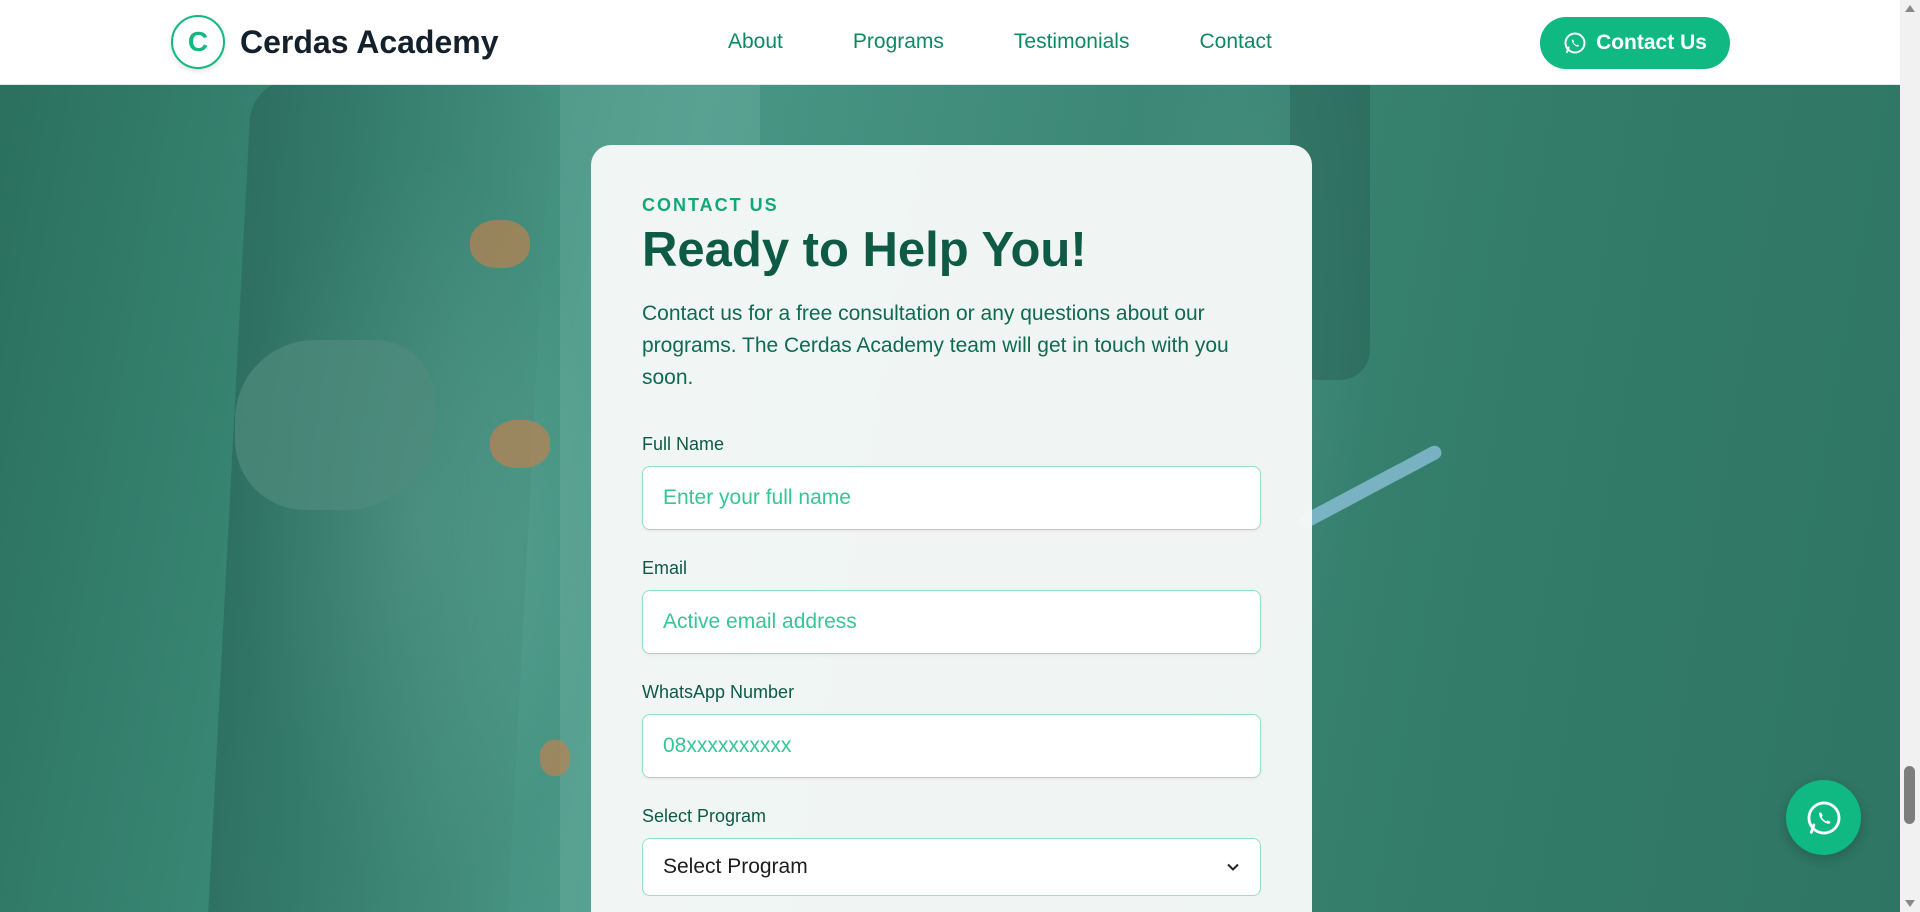 The height and width of the screenshot is (912, 1920). Describe the element at coordinates (1000, 42) in the screenshot. I see `main-nav: About Programs Testimonials Contact` at that location.